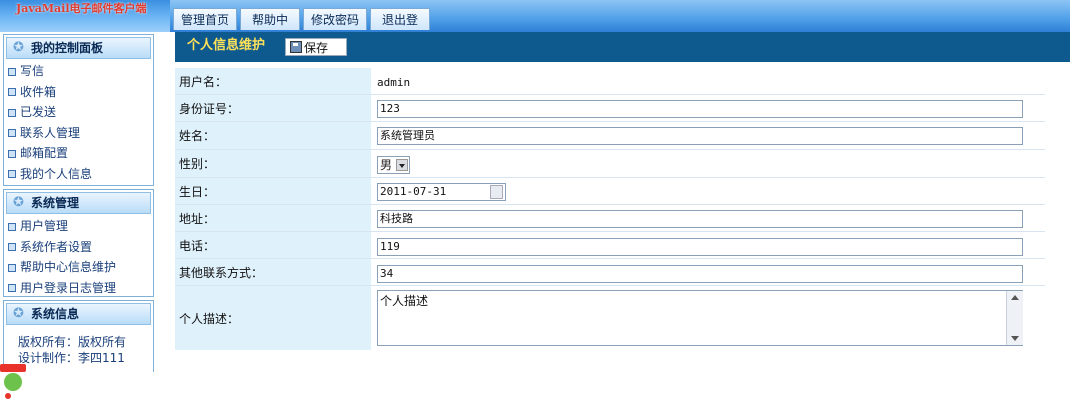 This screenshot has height=402, width=1070. Describe the element at coordinates (38, 91) in the screenshot. I see `sidebar-item-label: 收件箱` at that location.